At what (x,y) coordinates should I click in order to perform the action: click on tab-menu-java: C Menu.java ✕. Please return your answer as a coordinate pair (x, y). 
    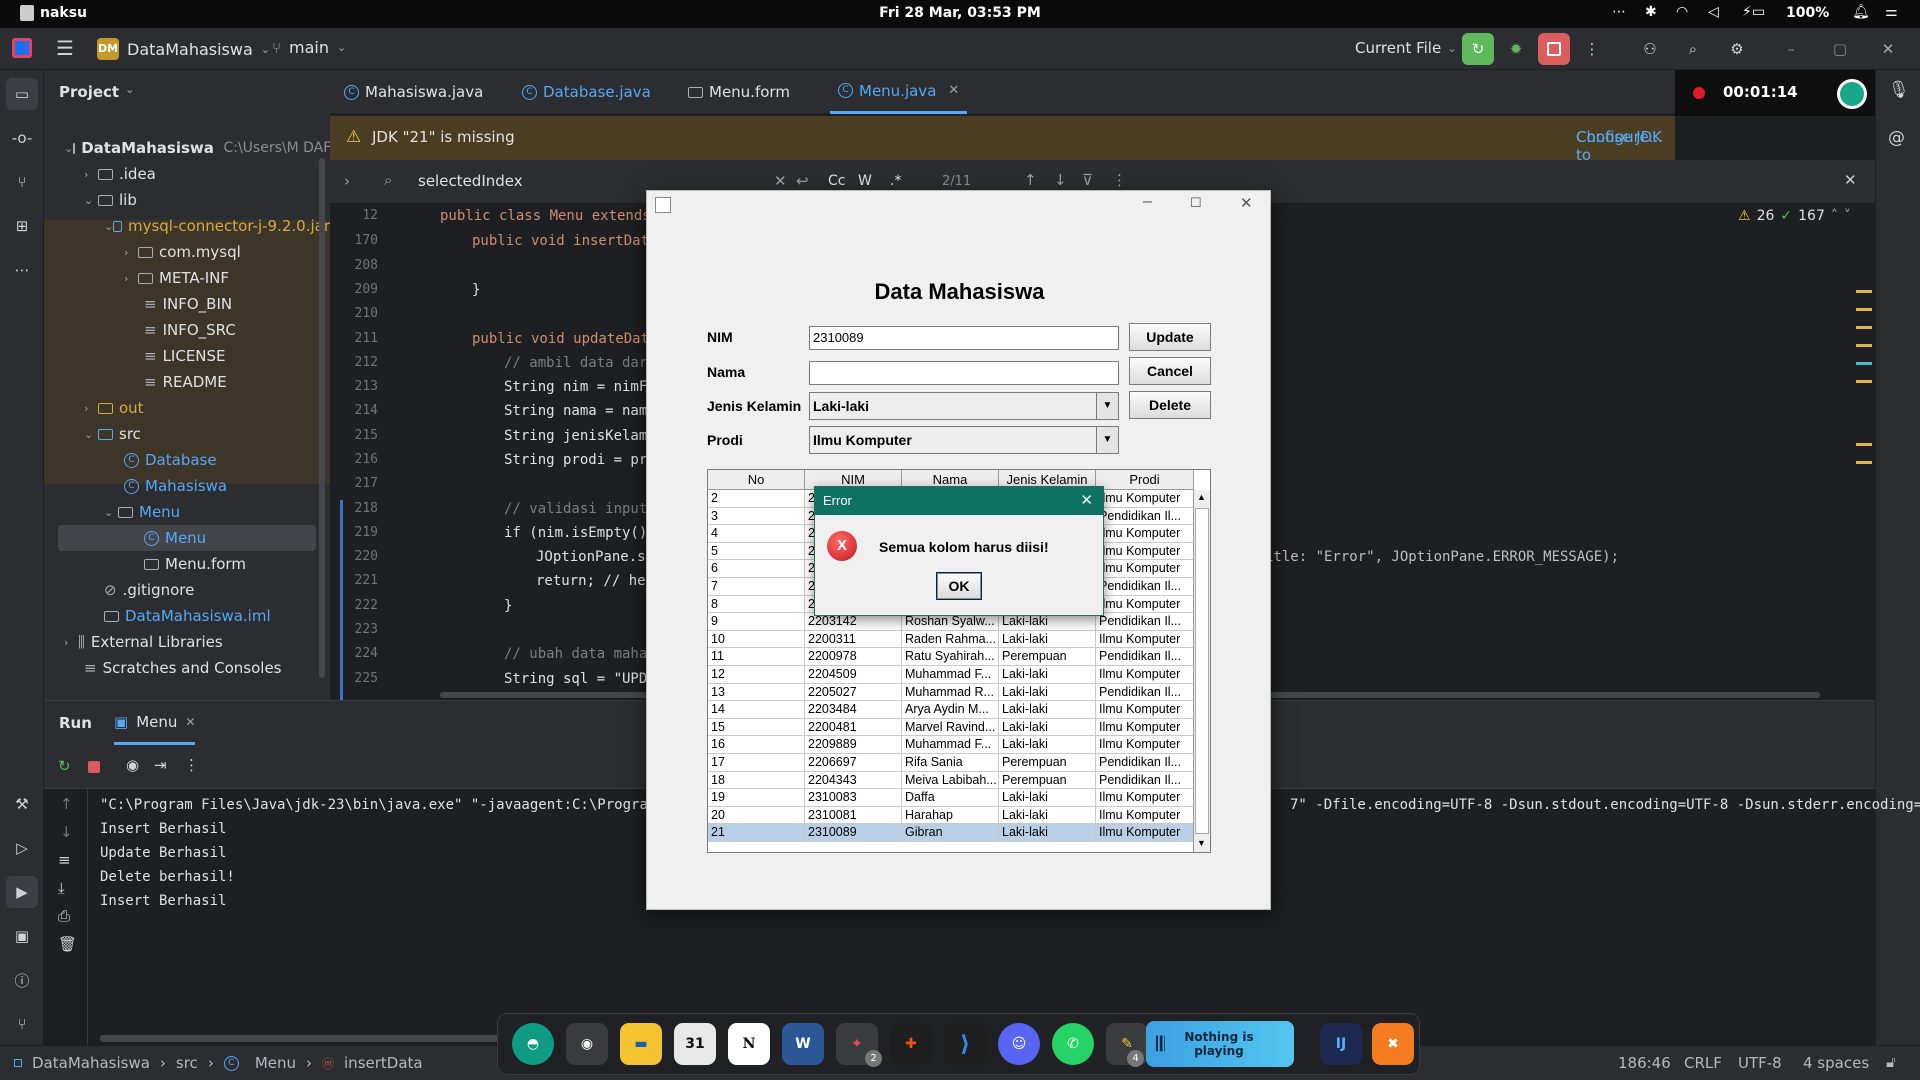
    Looking at the image, I should click on (899, 92).